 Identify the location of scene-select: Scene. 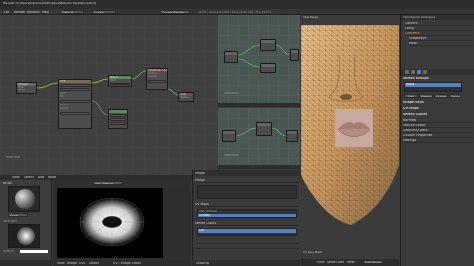
(104, 12).